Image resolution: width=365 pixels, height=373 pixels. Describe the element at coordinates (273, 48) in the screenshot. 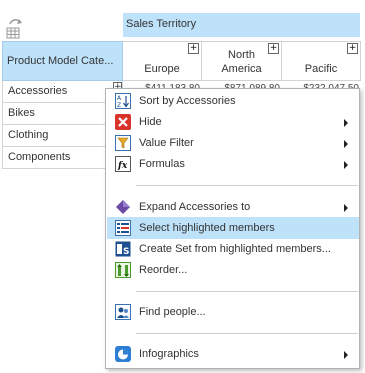

I see `expand-north-america-button: +` at that location.